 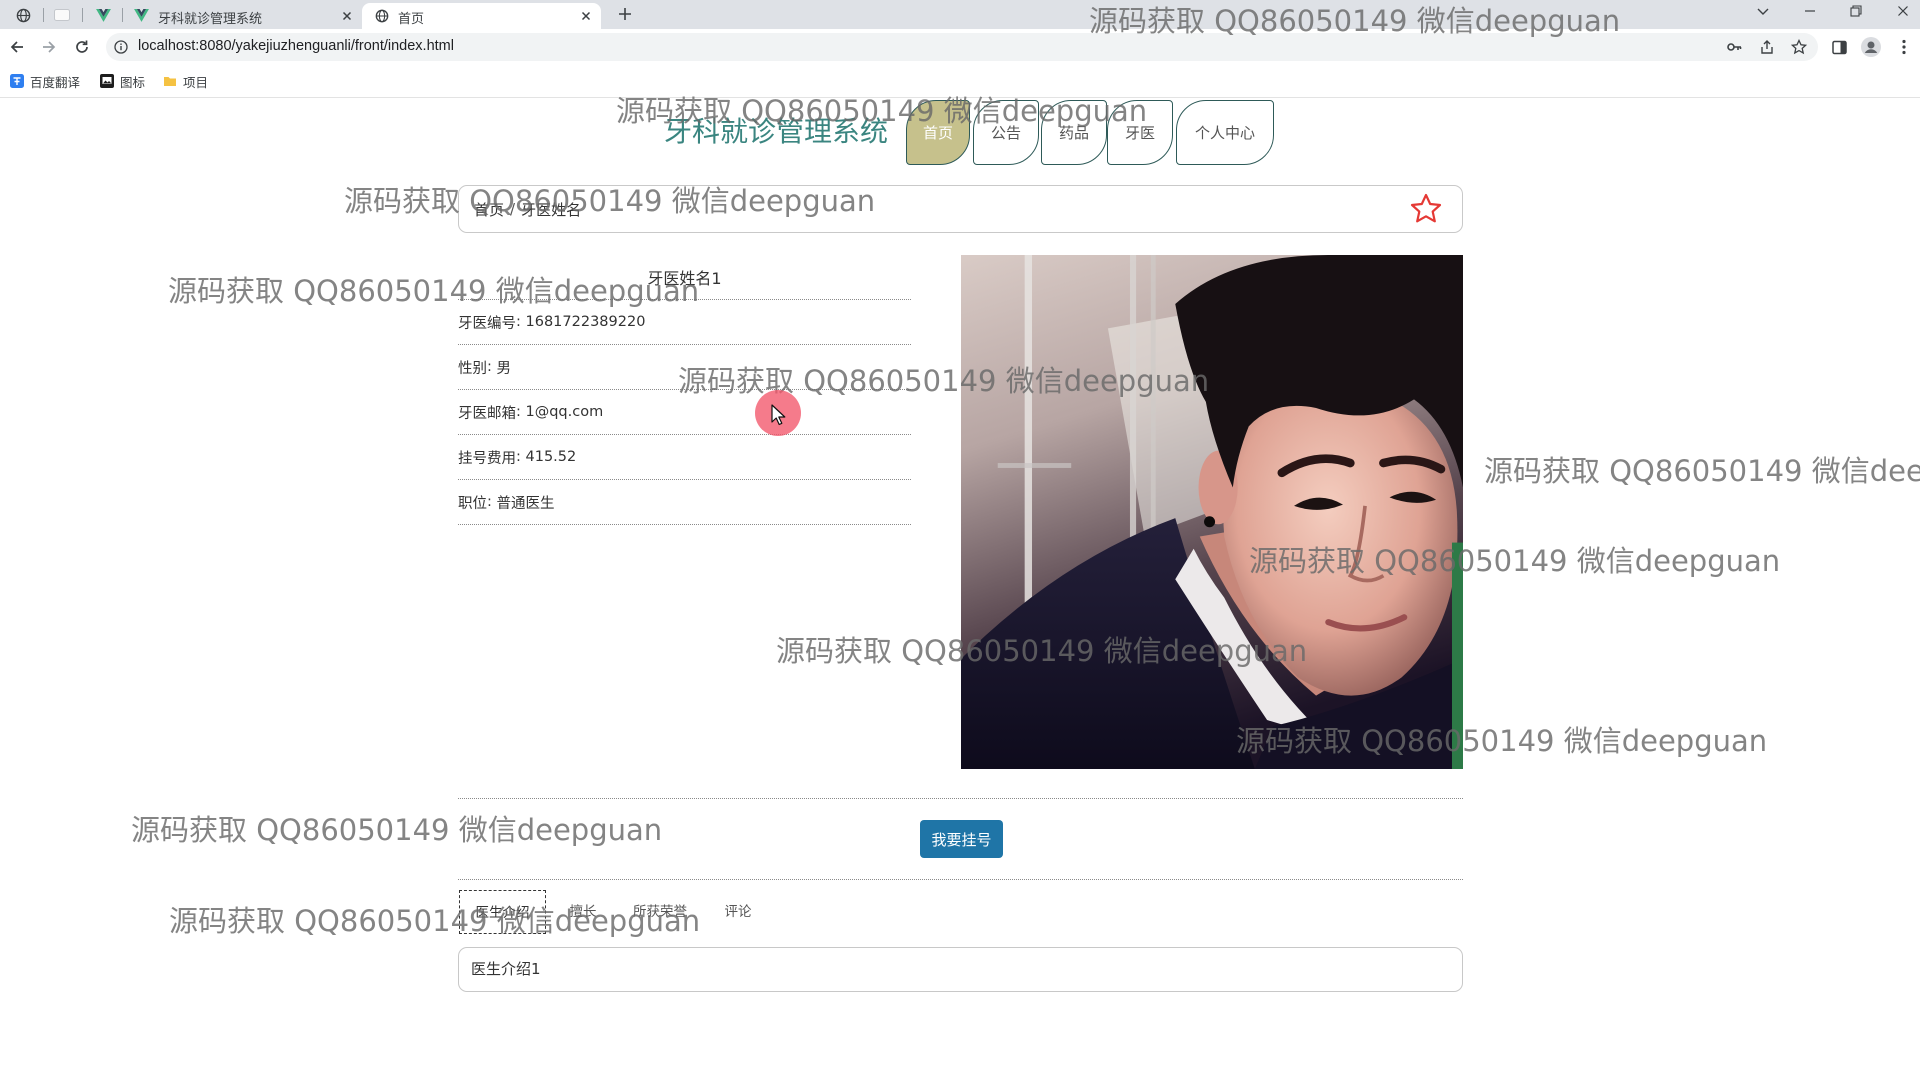 I want to click on minimize-icon, so click(x=1810, y=11).